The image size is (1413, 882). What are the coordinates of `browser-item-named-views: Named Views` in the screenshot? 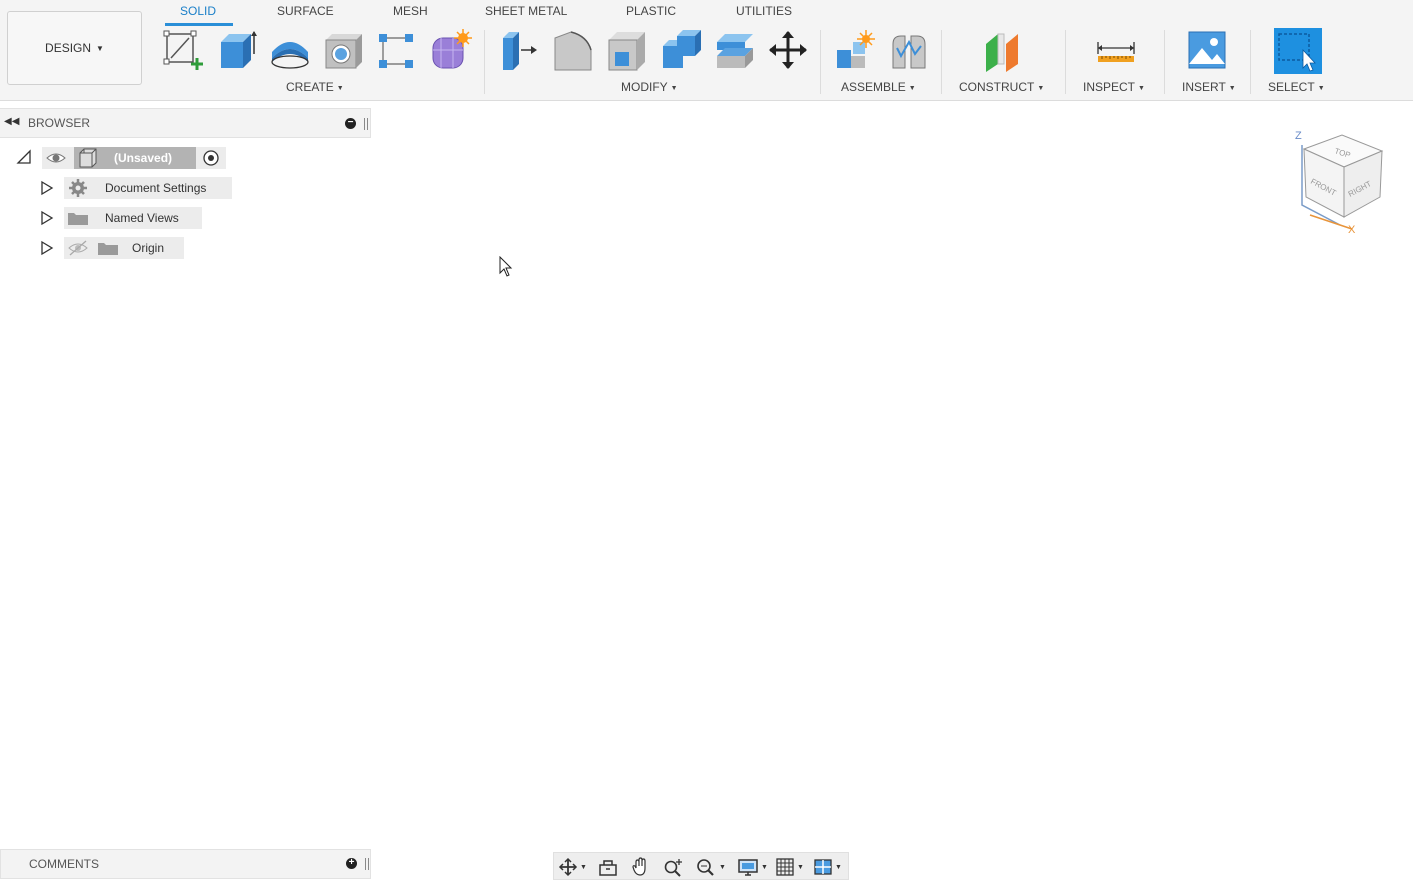 It's located at (133, 218).